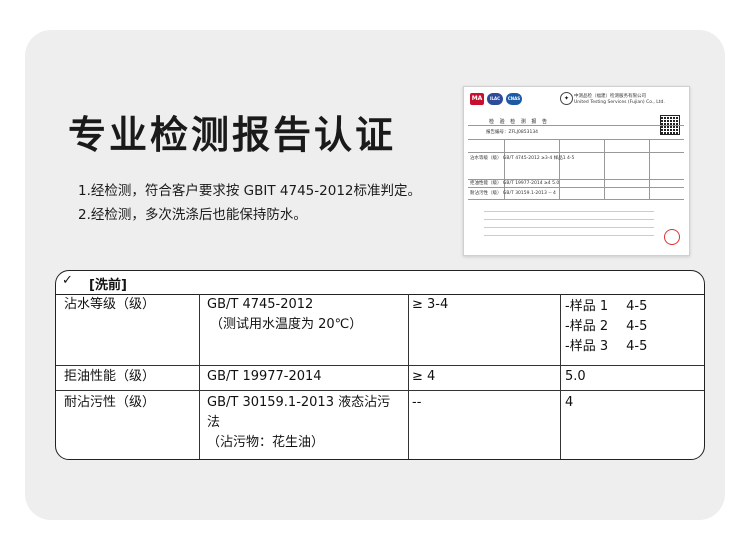 This screenshot has width=750, height=550. Describe the element at coordinates (522, 158) in the screenshot. I see `report-row-1: 沾水等级（级） GB/T 4745-2012 ≥3-4 样品1 4-5` at that location.